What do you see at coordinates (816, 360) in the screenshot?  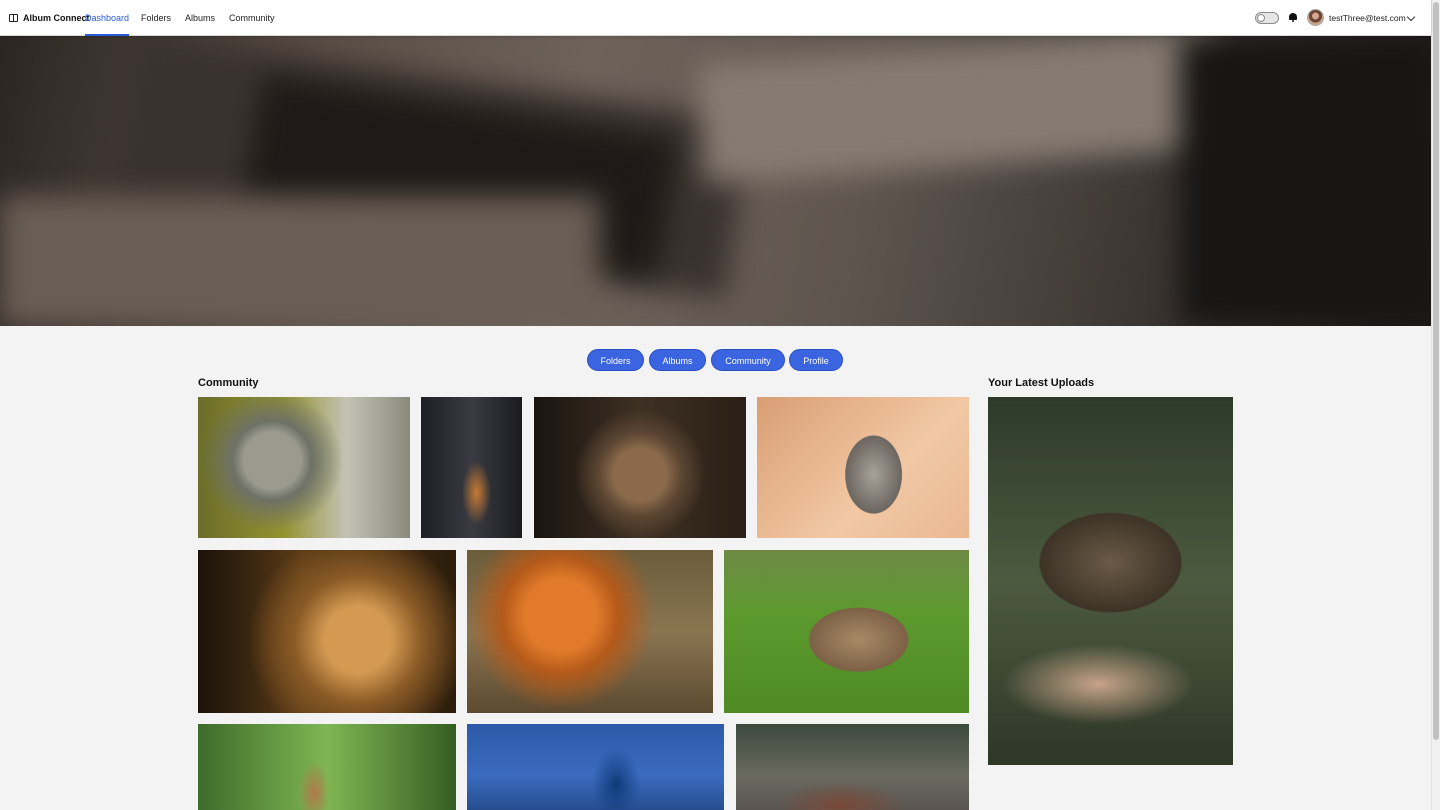 I see `quick-profile-button: Profile` at bounding box center [816, 360].